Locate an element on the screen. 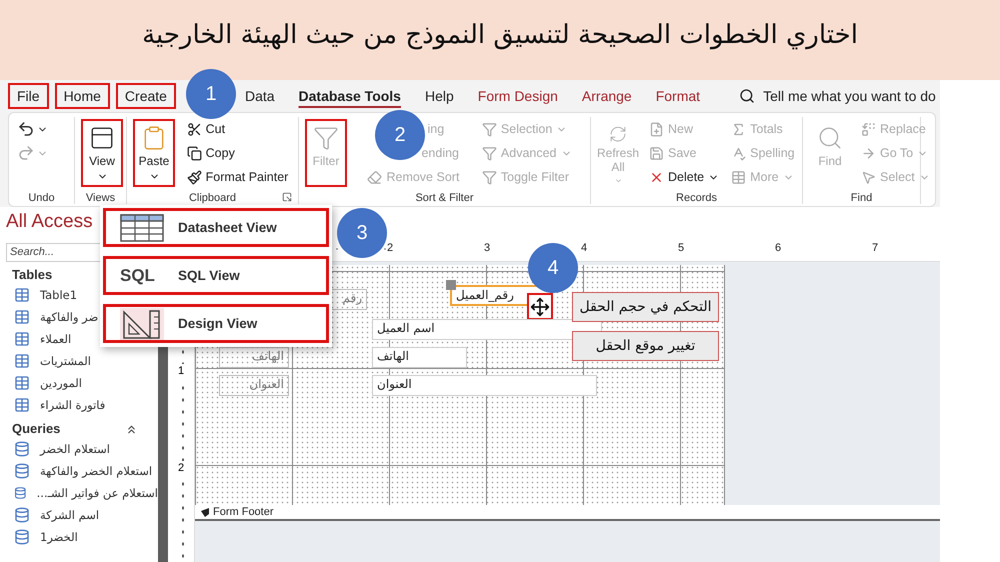 This screenshot has width=1000, height=562. section-title: Form Footer is located at coordinates (243, 512).